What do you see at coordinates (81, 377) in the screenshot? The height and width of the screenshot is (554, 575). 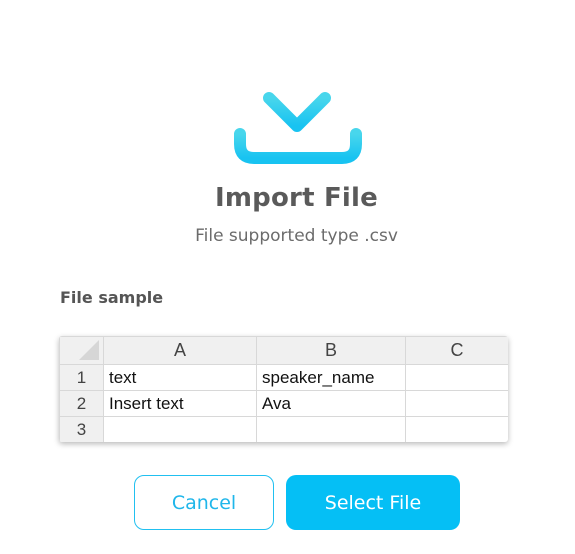 I see `row-number: 1` at bounding box center [81, 377].